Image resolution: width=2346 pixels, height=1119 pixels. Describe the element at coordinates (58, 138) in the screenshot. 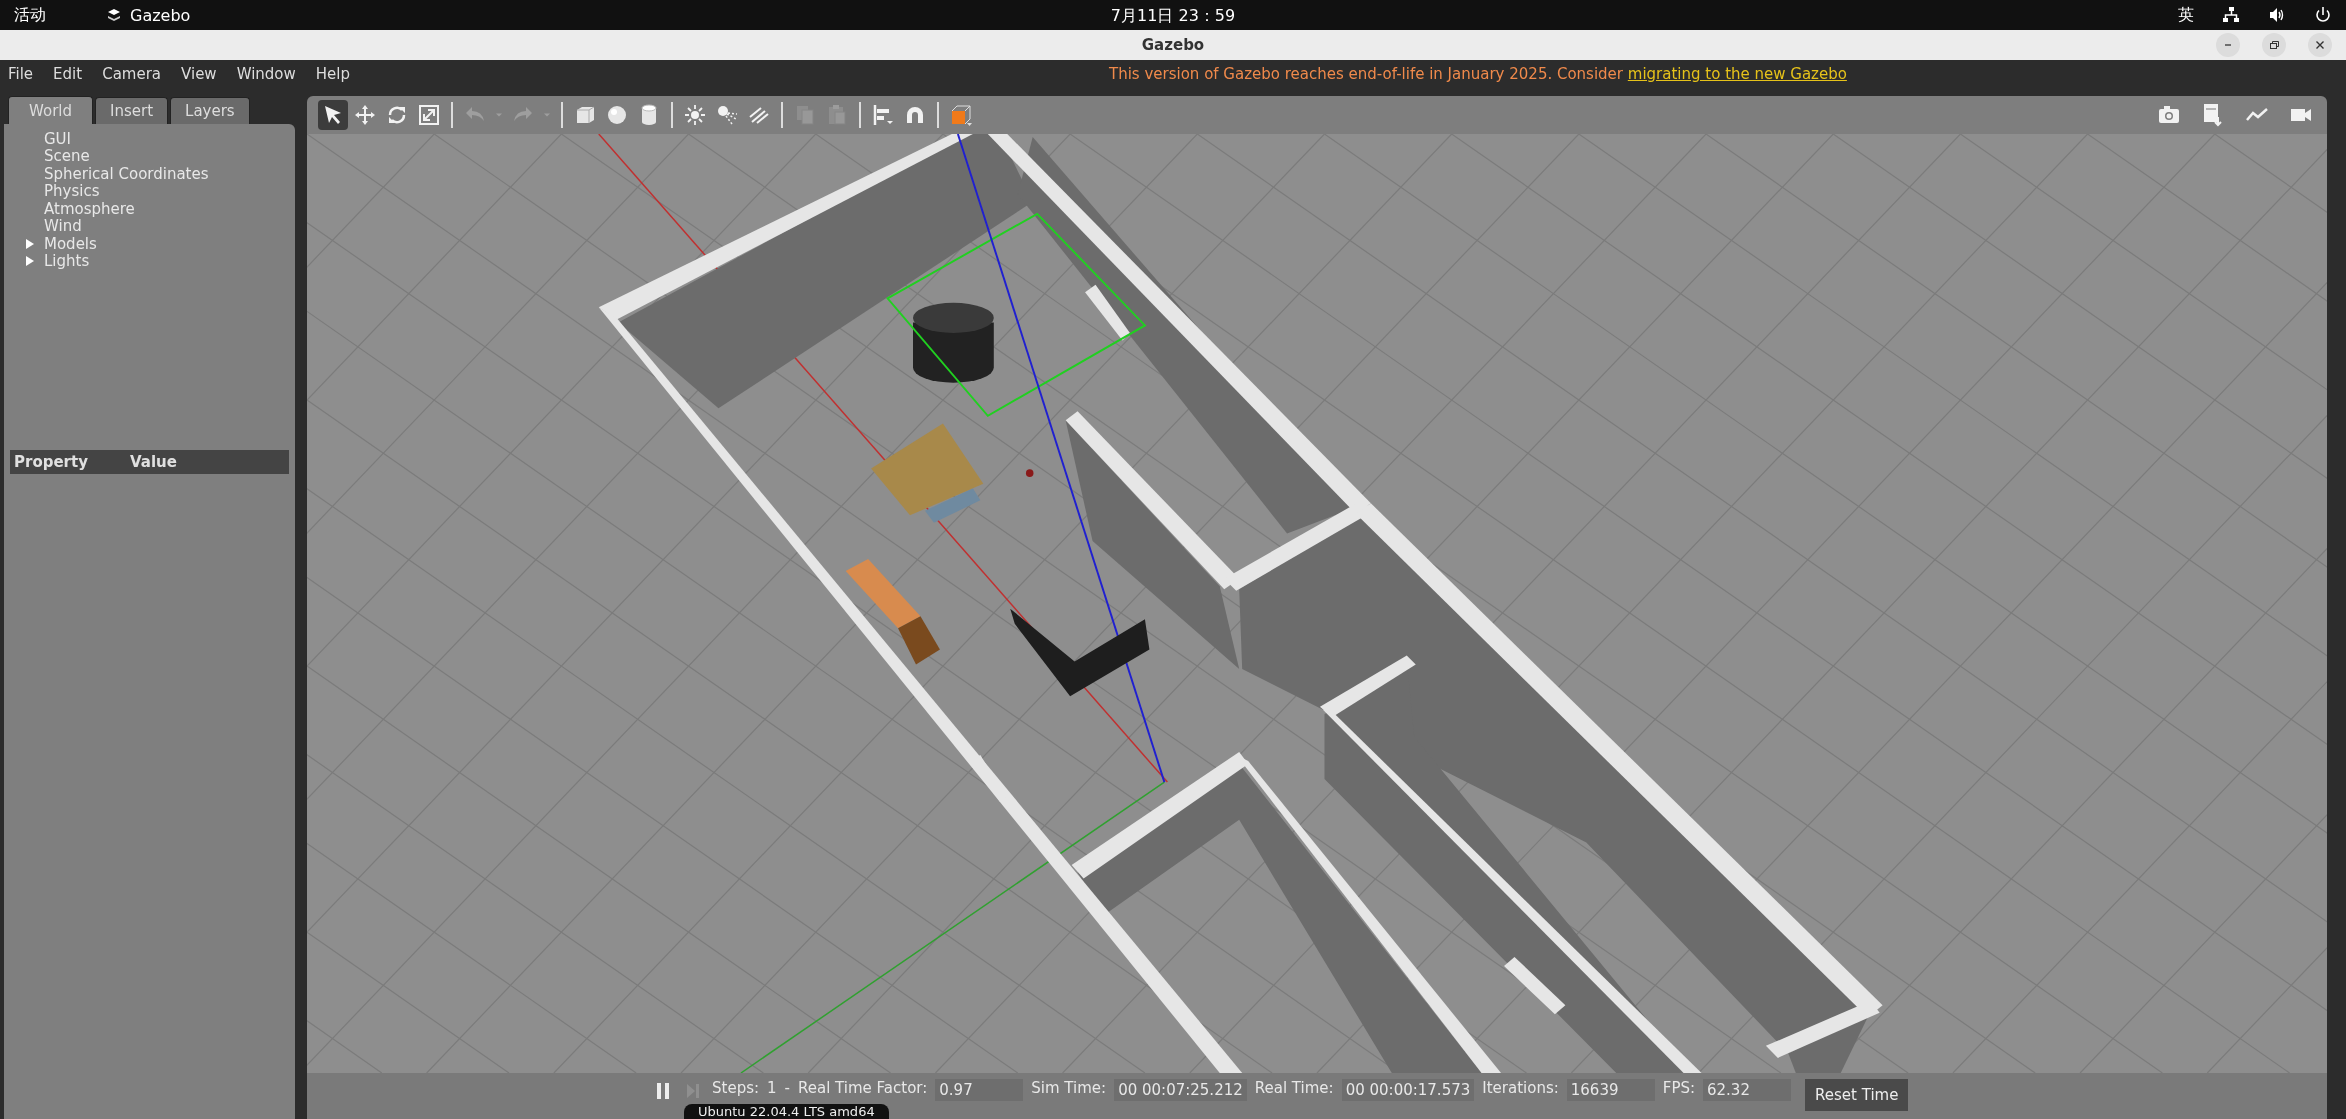

I see `tree-item: GUI` at that location.